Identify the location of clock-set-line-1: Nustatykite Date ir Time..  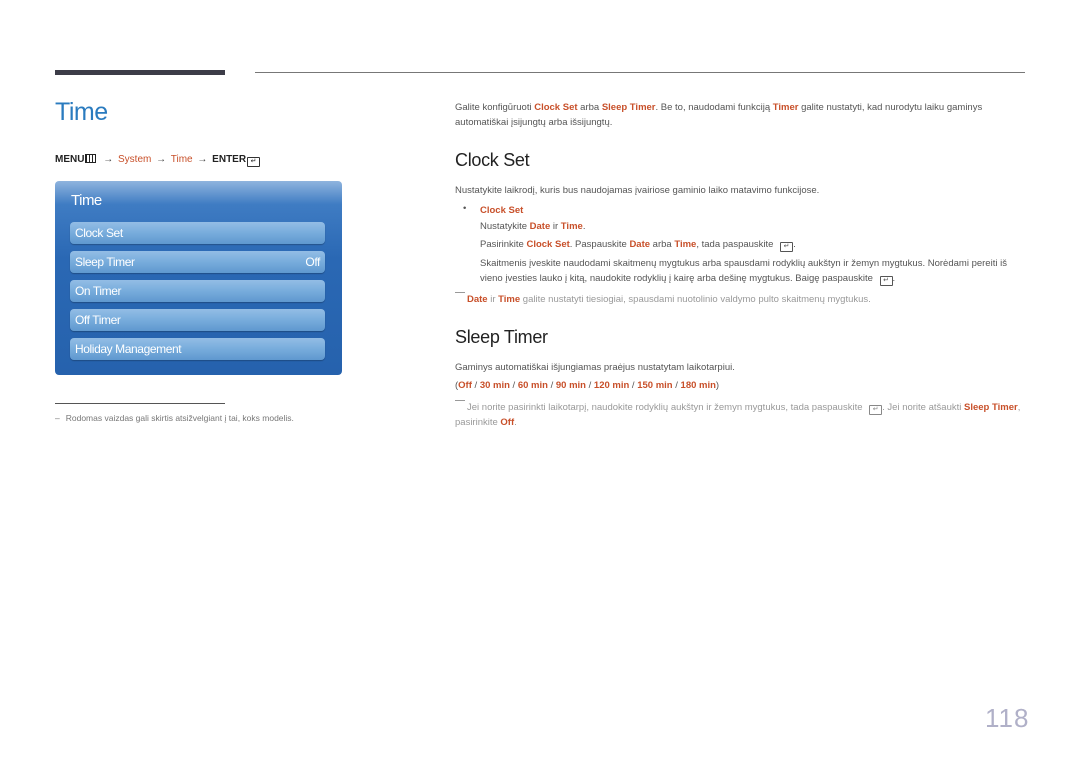
(755, 226).